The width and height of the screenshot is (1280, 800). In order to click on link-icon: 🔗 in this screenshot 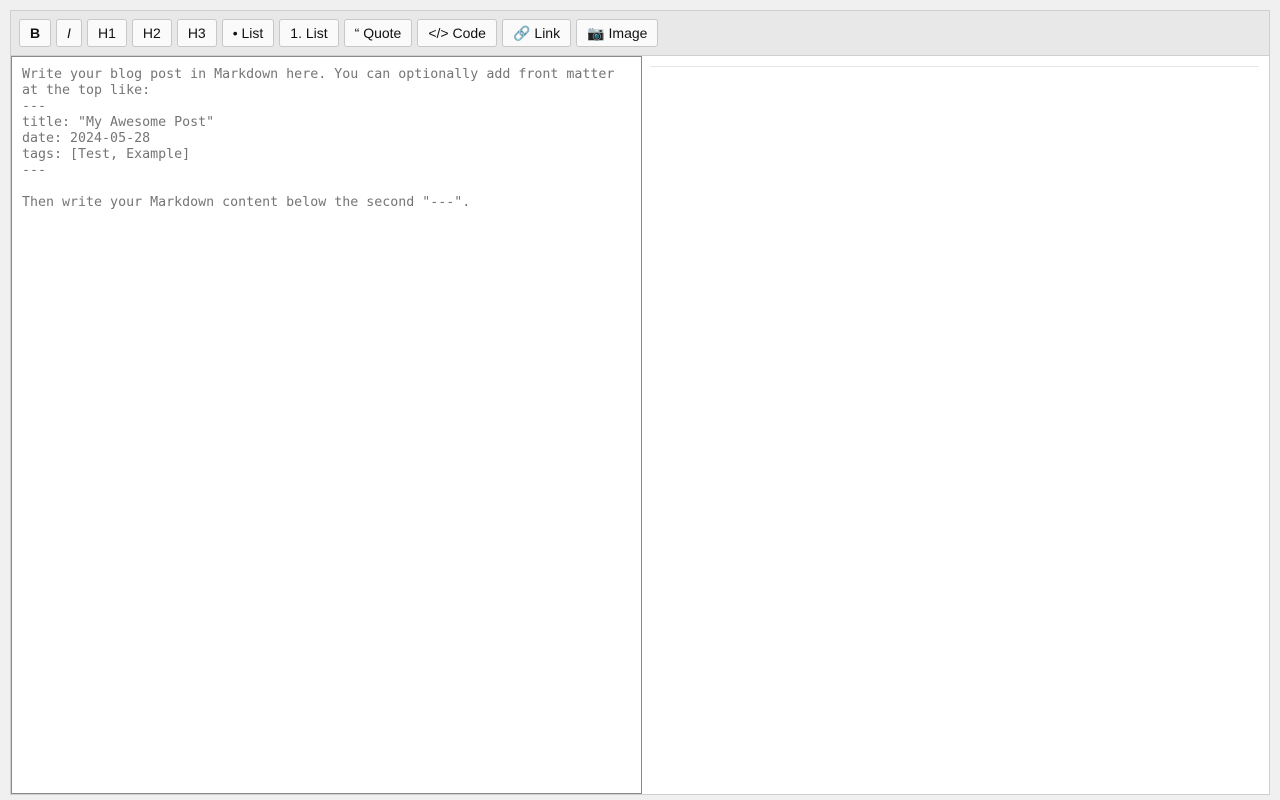, I will do `click(521, 32)`.